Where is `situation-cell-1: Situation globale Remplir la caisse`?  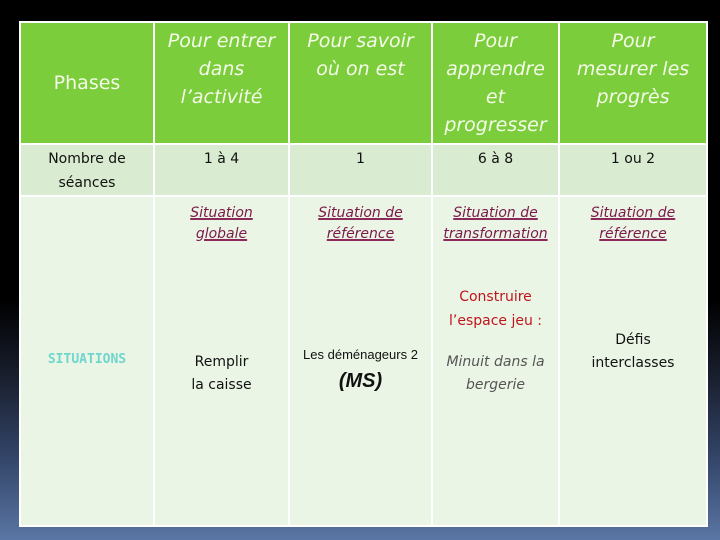
situation-cell-1: Situation globale Remplir la caisse is located at coordinates (221, 361).